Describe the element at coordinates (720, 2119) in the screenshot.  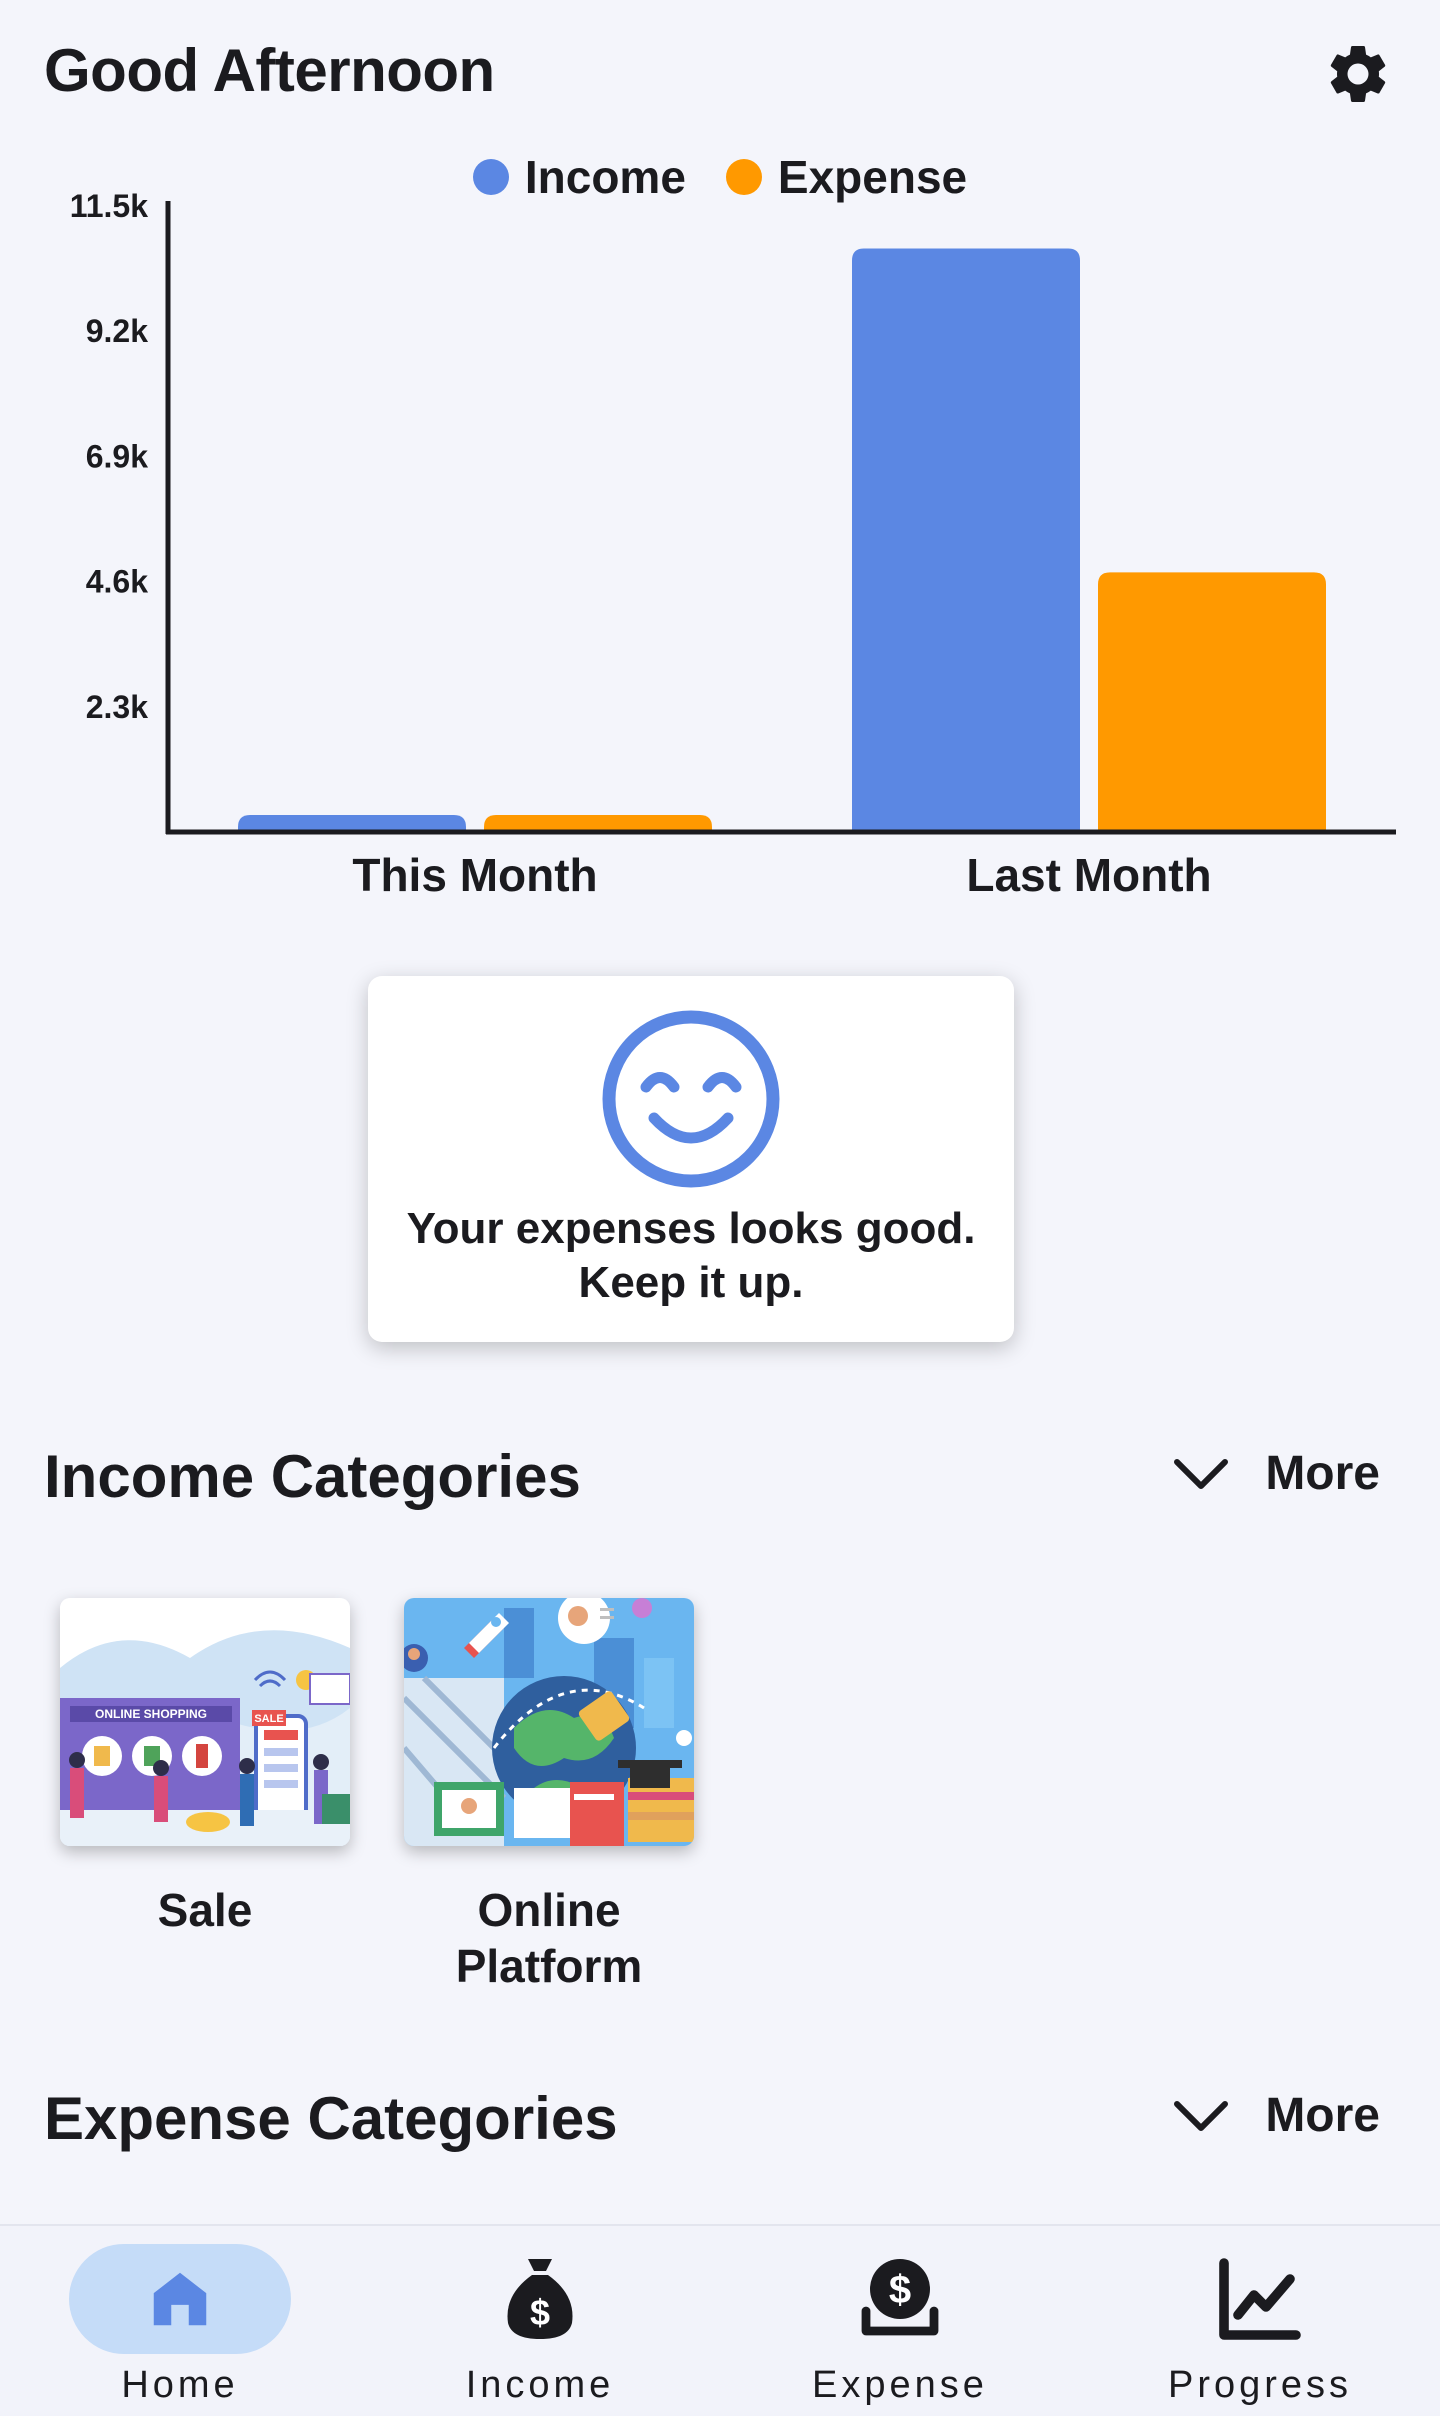
I see `expense-categories-header: Expense Categories More` at that location.